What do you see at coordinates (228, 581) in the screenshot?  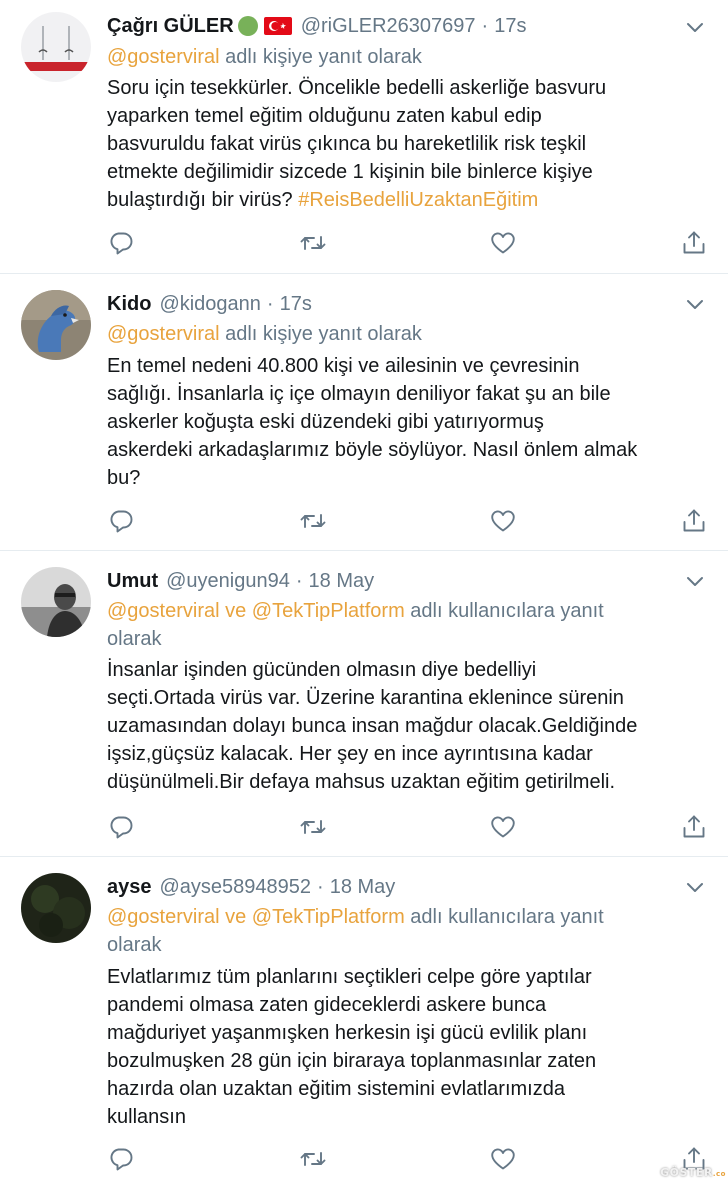 I see `user-handle: @uyenigun94` at bounding box center [228, 581].